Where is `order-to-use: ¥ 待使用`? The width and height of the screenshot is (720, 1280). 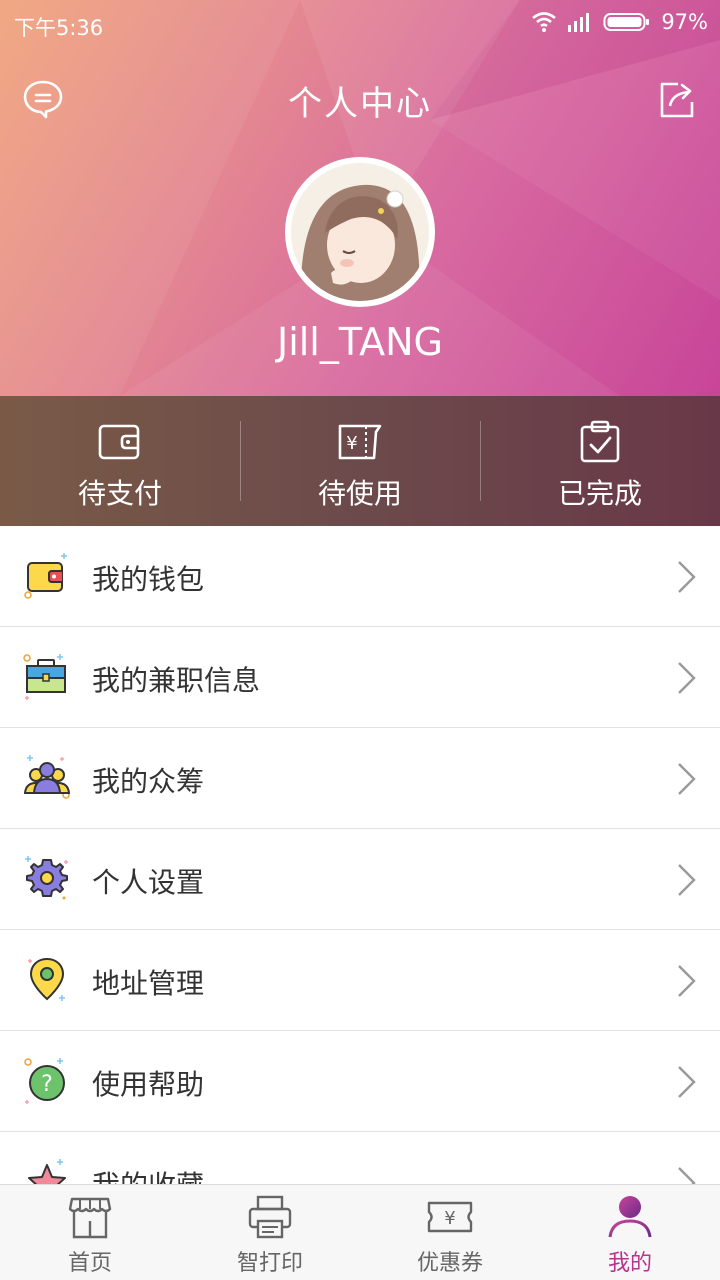 order-to-use: ¥ 待使用 is located at coordinates (360, 461).